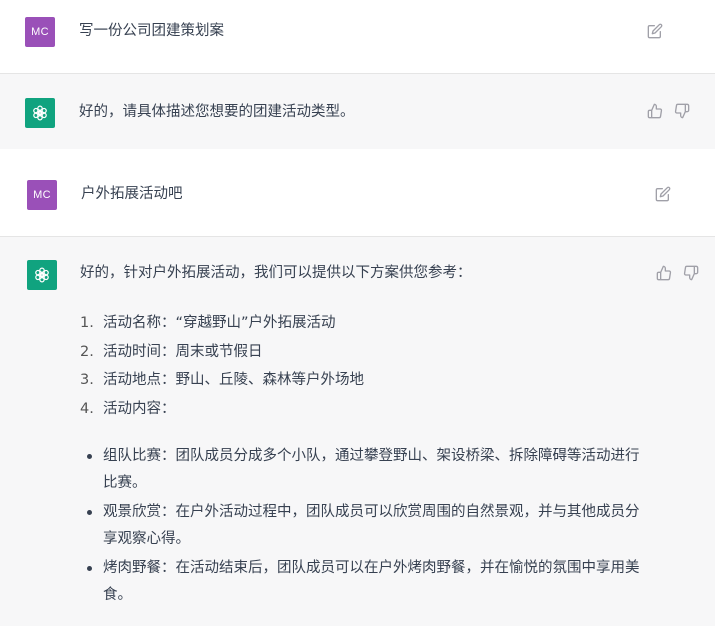  I want to click on list-item: 组队比赛：团队成员分成多个小队，通过攀登野山、架设桥梁、拆除障碍等活动进行比赛。, so click(368, 470).